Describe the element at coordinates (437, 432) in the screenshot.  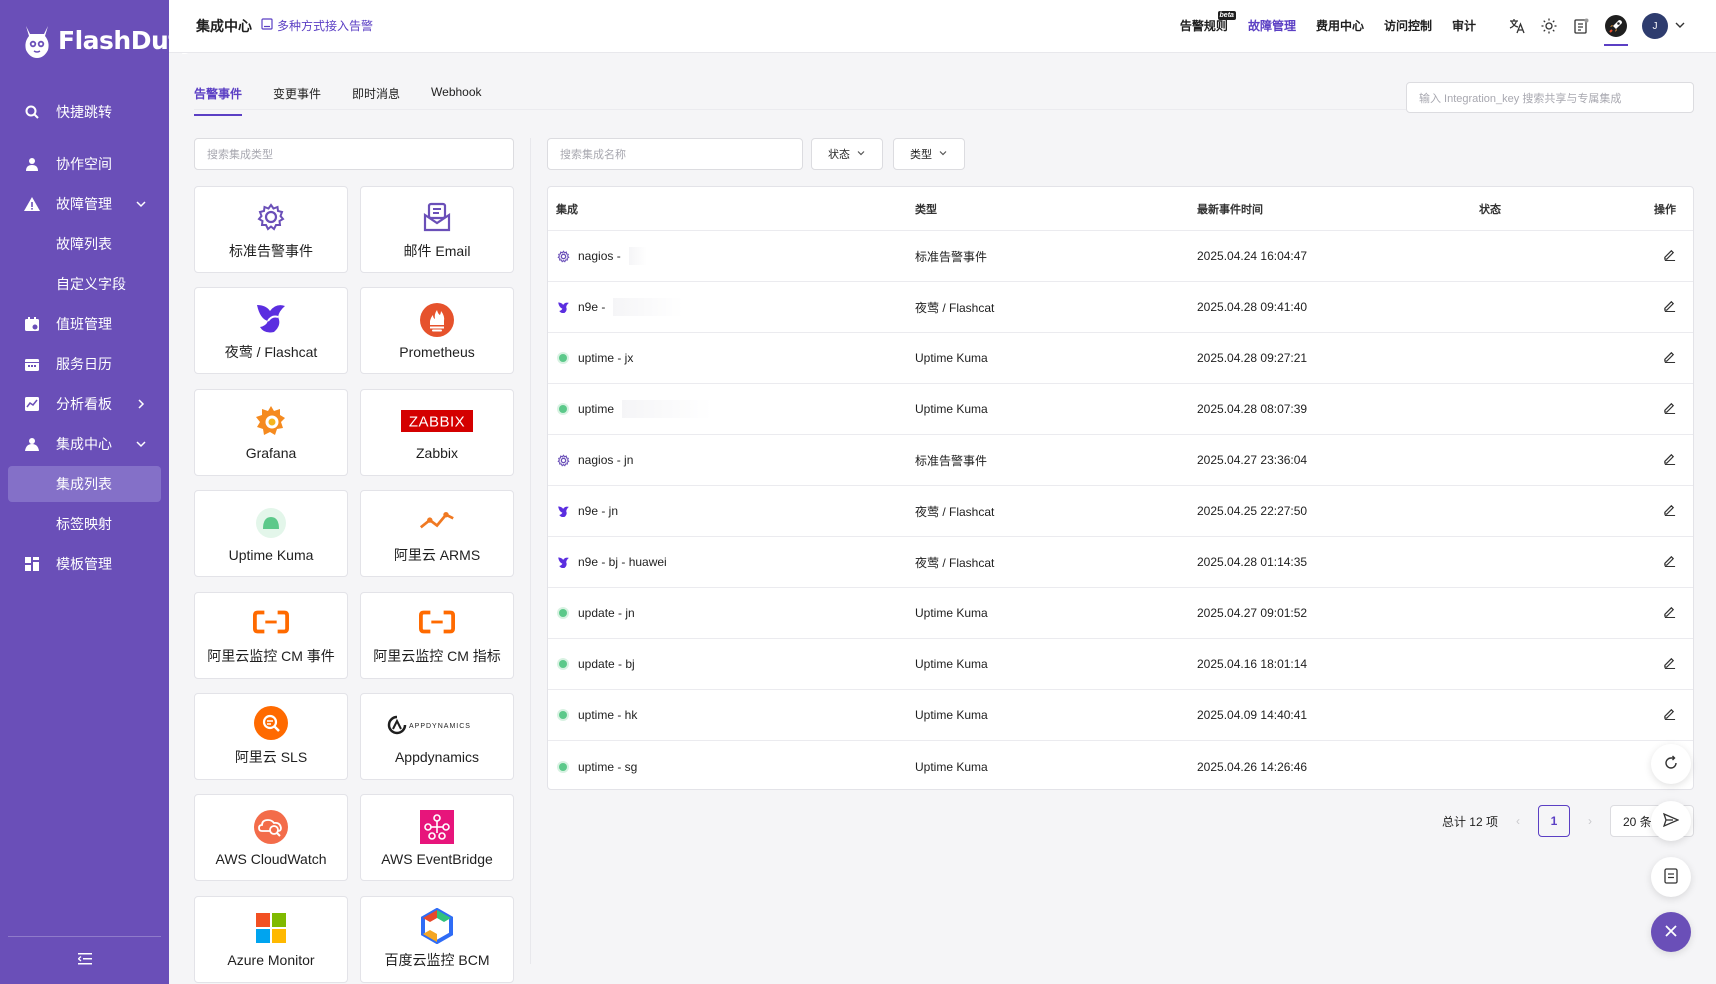
I see `card-zabbix: ZABBIX Zabbix` at that location.